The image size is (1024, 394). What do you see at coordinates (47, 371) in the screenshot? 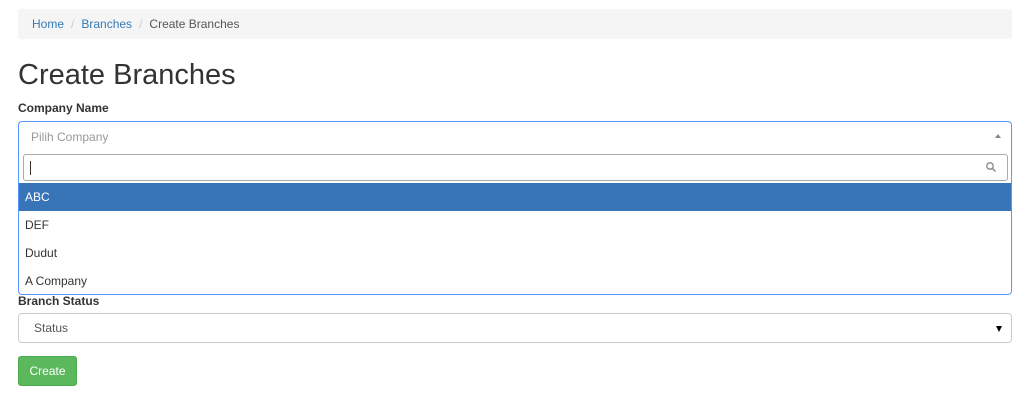
I see `create-button: Create` at bounding box center [47, 371].